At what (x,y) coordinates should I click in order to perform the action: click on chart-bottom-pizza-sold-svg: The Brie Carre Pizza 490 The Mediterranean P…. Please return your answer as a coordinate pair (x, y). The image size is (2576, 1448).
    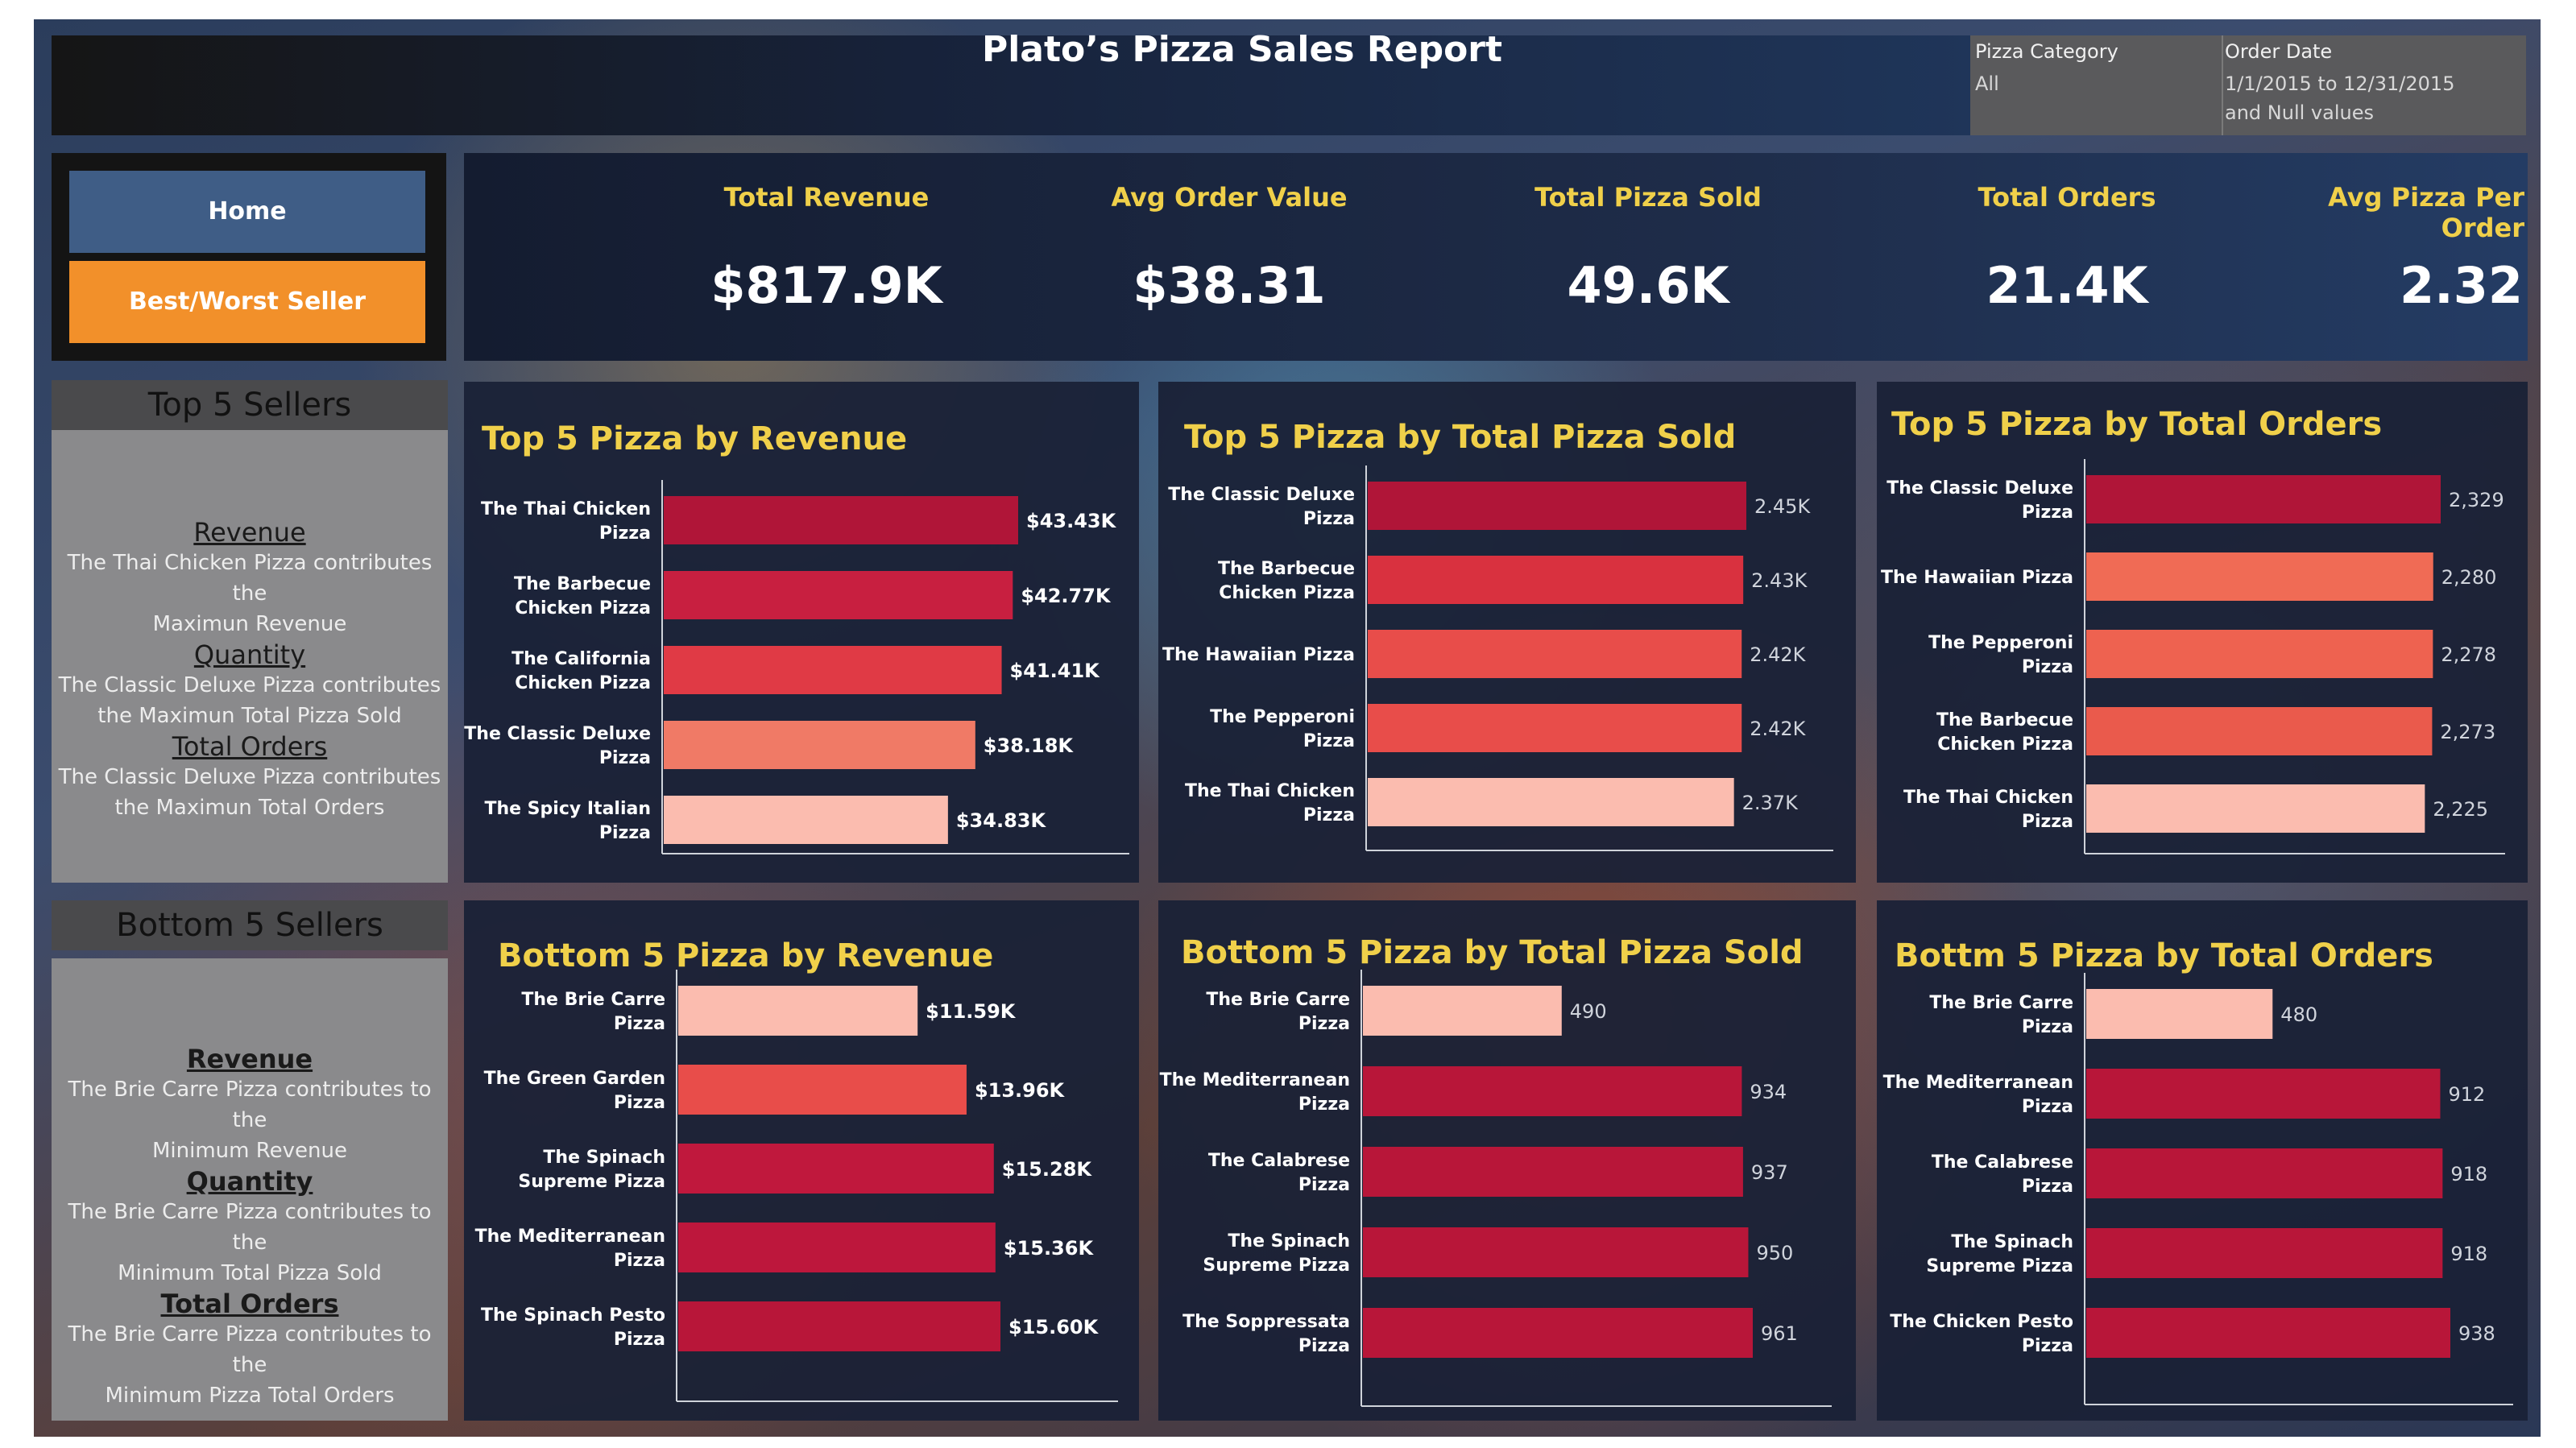
    Looking at the image, I should click on (1496, 1188).